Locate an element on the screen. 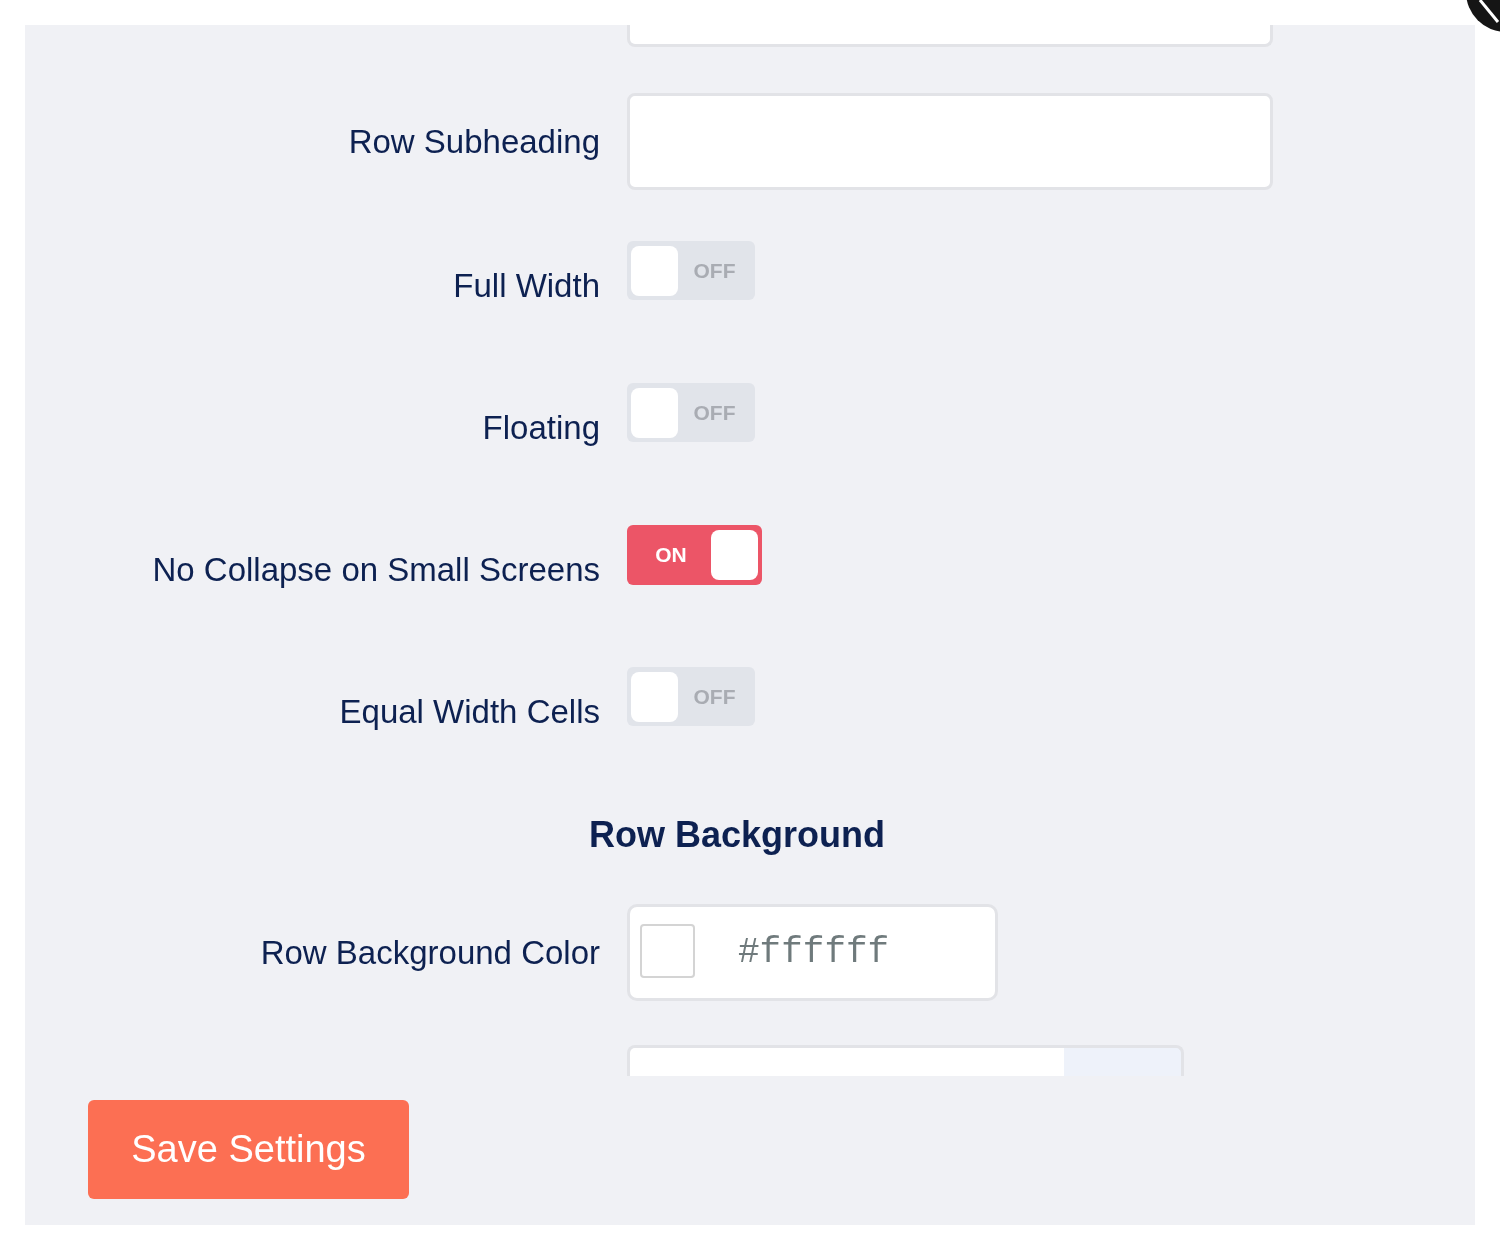  save-settings-button: Save Settings is located at coordinates (248, 1149).